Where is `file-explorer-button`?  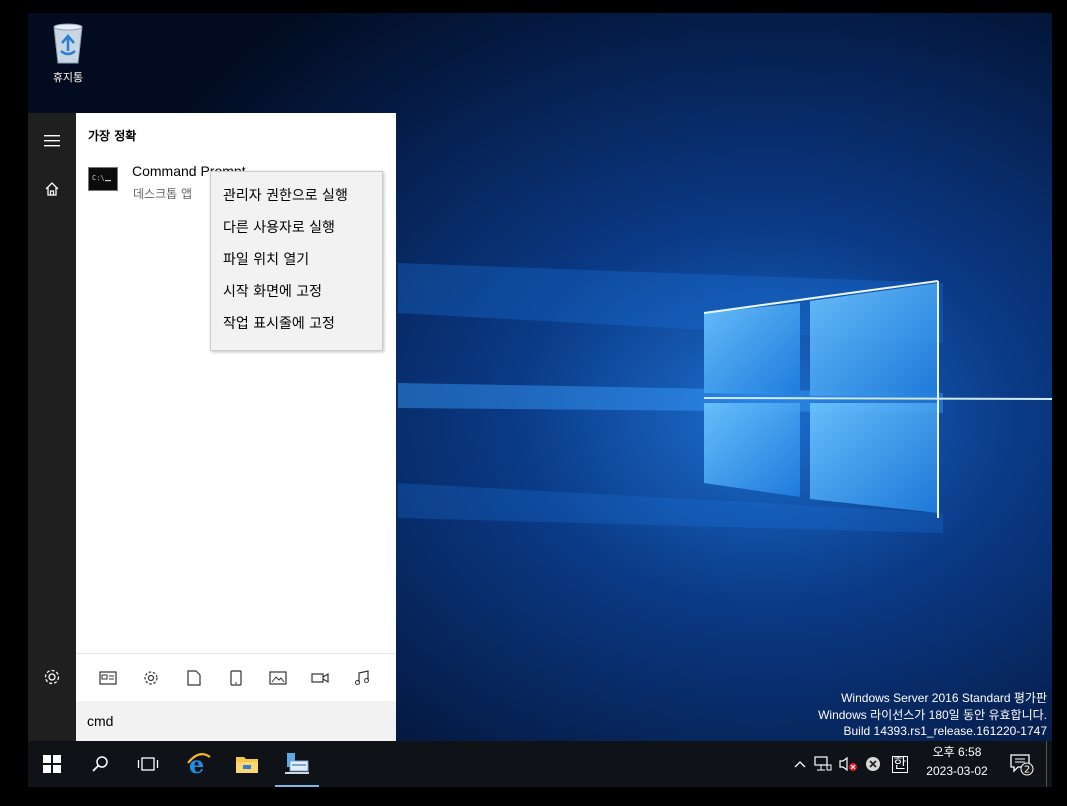 file-explorer-button is located at coordinates (247, 764).